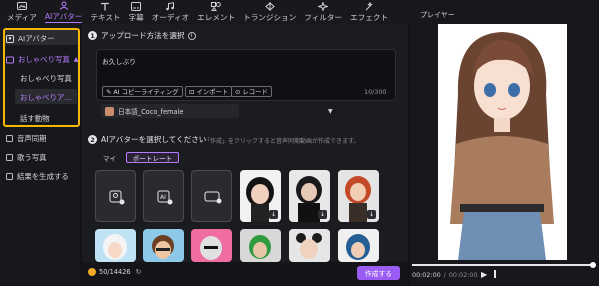 The height and width of the screenshot is (286, 599). What do you see at coordinates (282, 141) in the screenshot?
I see `section2-hint: 「作成」をクリックすると音声同期動画が作成できます。` at bounding box center [282, 141].